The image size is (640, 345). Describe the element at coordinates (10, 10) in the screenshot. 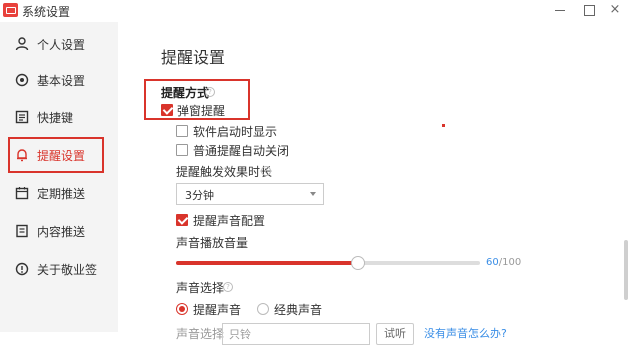

I see `app-logo-icon` at that location.